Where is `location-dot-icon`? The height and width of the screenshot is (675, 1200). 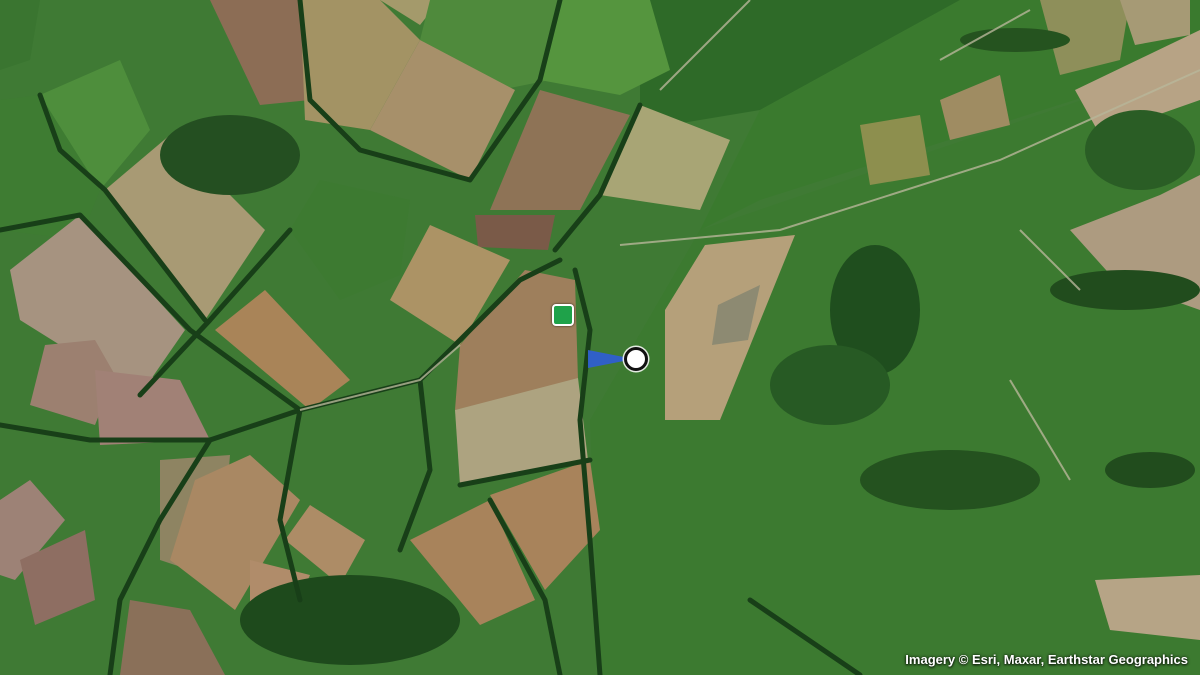 location-dot-icon is located at coordinates (636, 359).